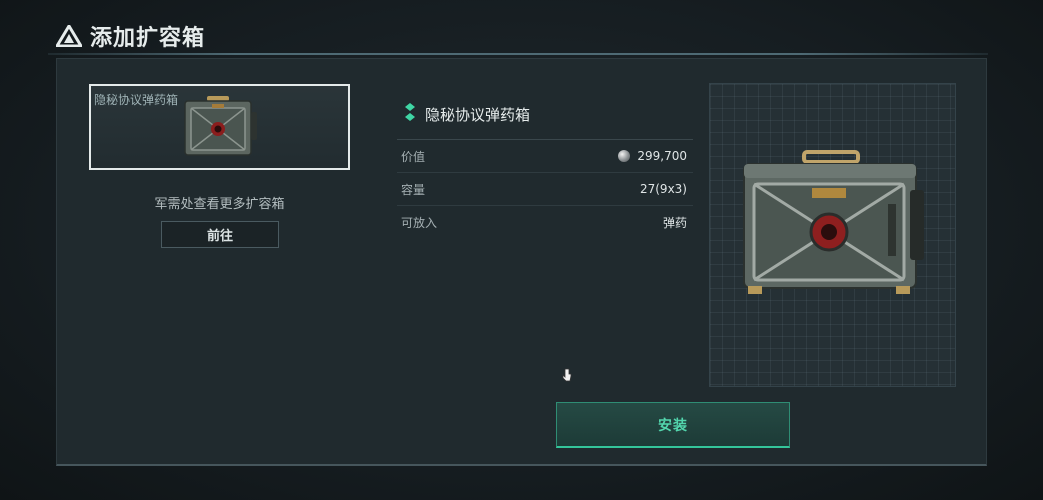  I want to click on row-value: 弹药, so click(674, 222).